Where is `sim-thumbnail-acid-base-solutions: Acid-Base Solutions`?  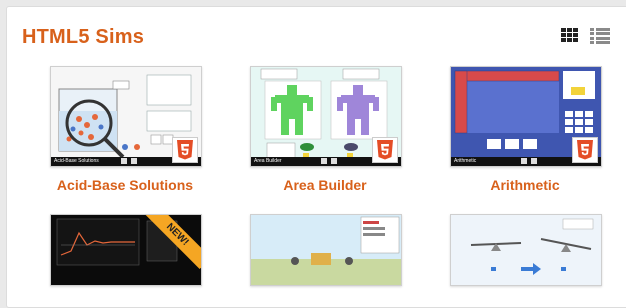
sim-thumbnail-acid-base-solutions: Acid-Base Solutions is located at coordinates (126, 116).